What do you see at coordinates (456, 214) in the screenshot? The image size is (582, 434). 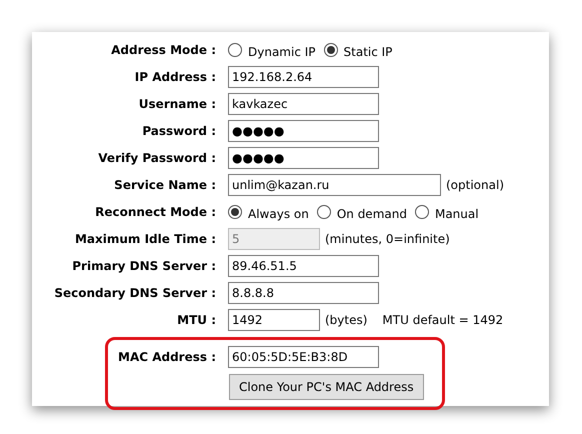 I see `radio-label: Manual` at bounding box center [456, 214].